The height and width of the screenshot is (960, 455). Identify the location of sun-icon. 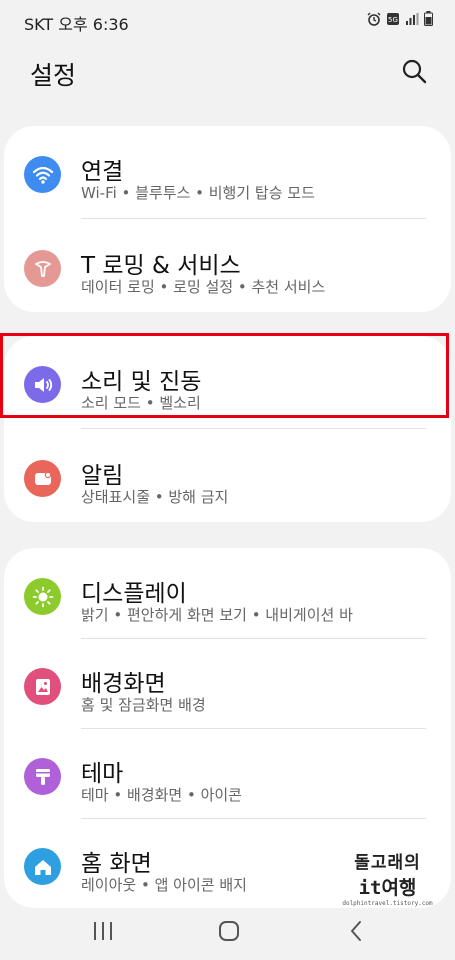
(42, 596).